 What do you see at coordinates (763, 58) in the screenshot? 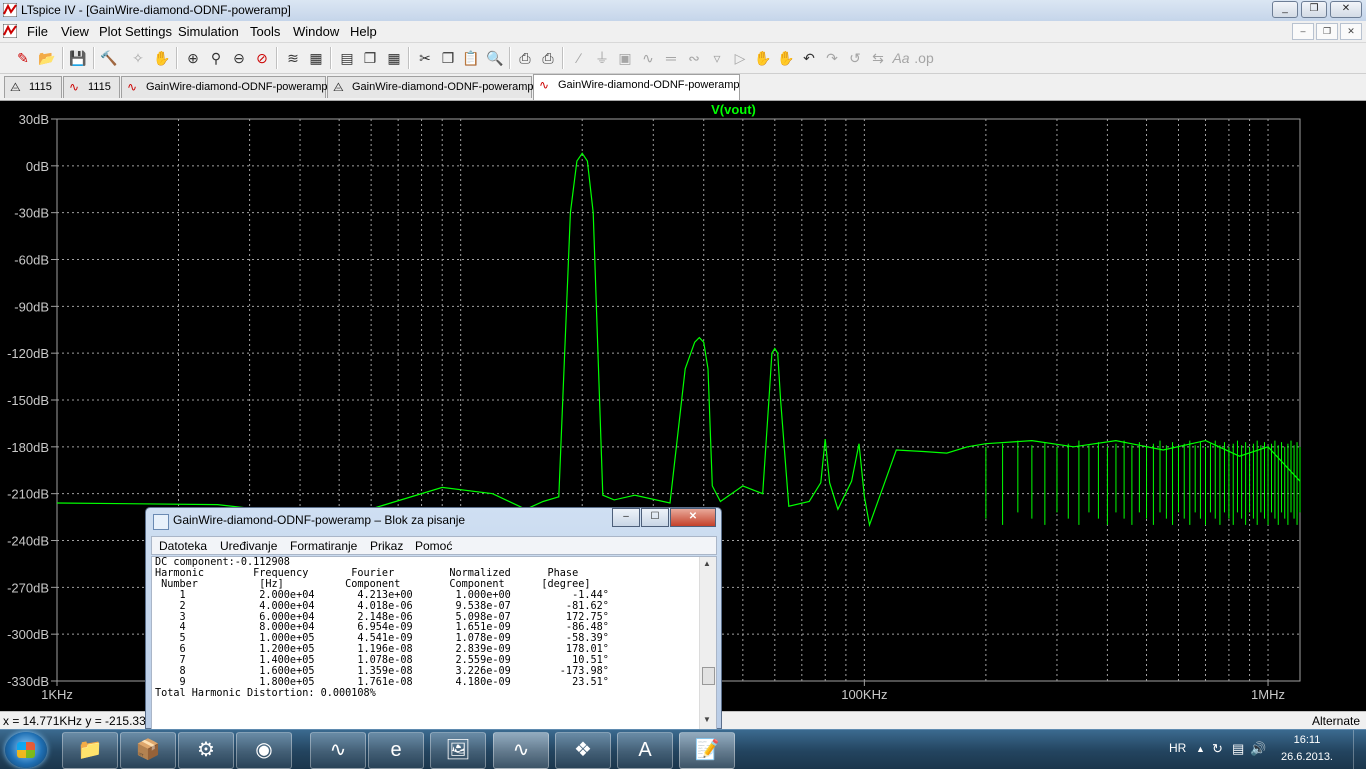
I see `move-hand-icon: ✋` at bounding box center [763, 58].